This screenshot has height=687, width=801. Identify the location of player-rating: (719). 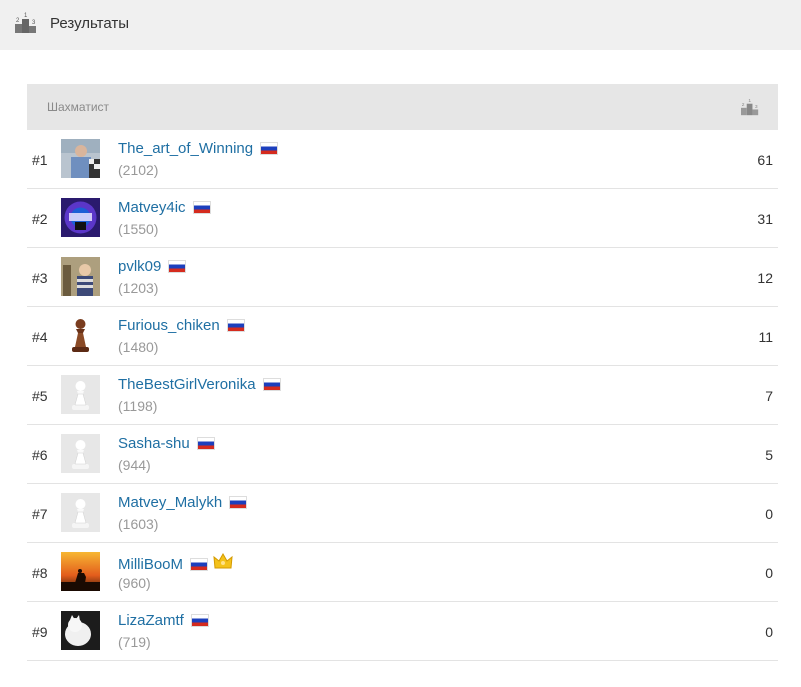
(134, 642).